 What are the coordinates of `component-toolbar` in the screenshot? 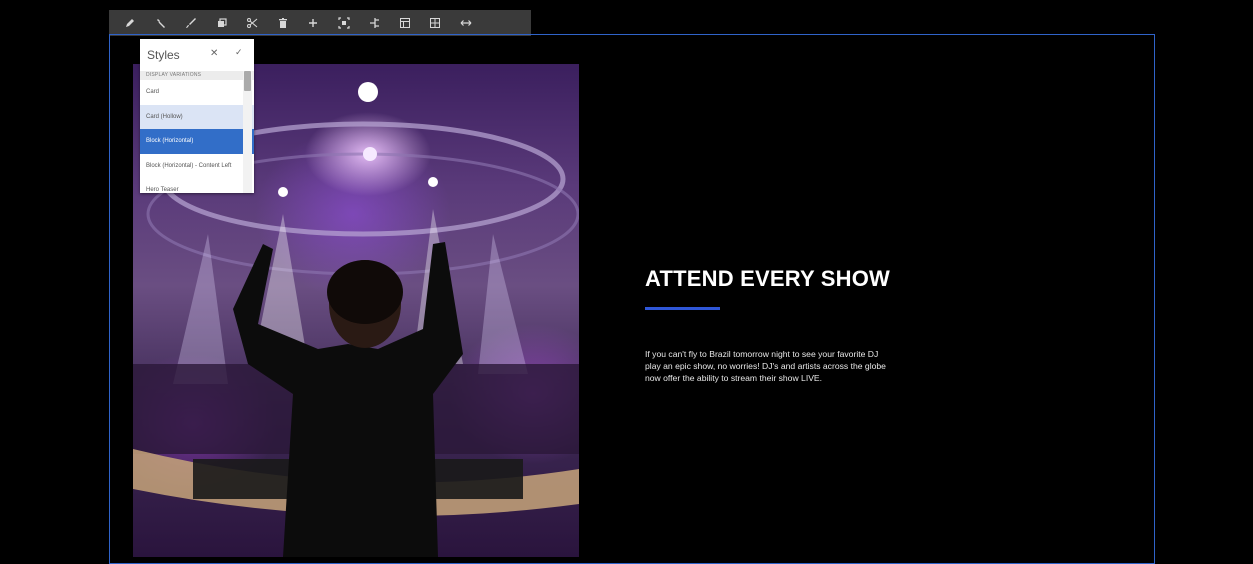 It's located at (320, 23).